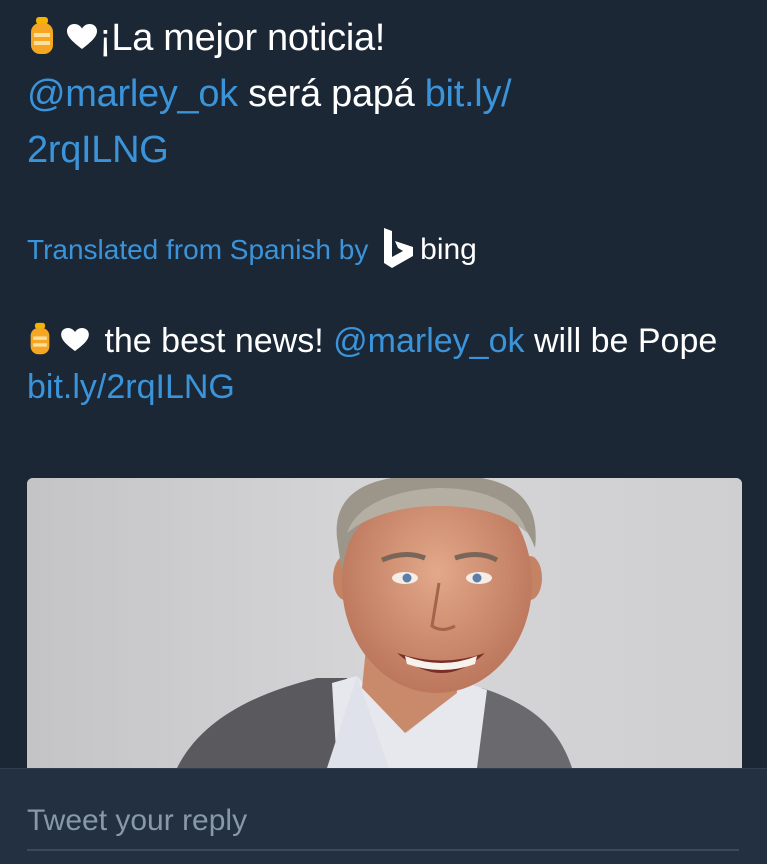  Describe the element at coordinates (131, 387) in the screenshot. I see `short-link: bit.ly/2rqILNG` at that location.